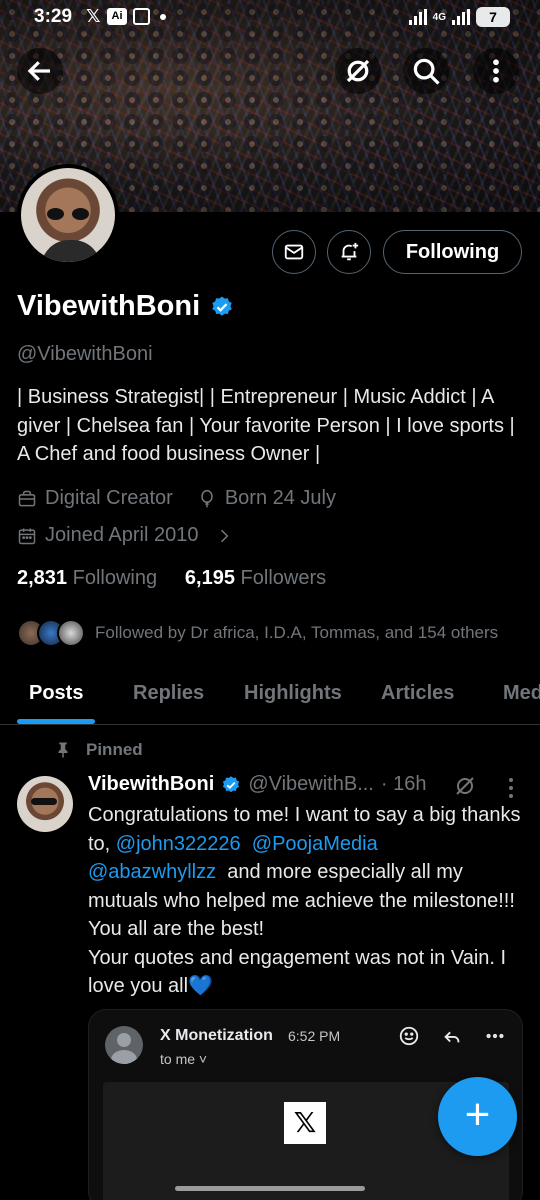 This screenshot has height=1200, width=540. What do you see at coordinates (452, 1037) in the screenshot?
I see `reply-icon` at bounding box center [452, 1037].